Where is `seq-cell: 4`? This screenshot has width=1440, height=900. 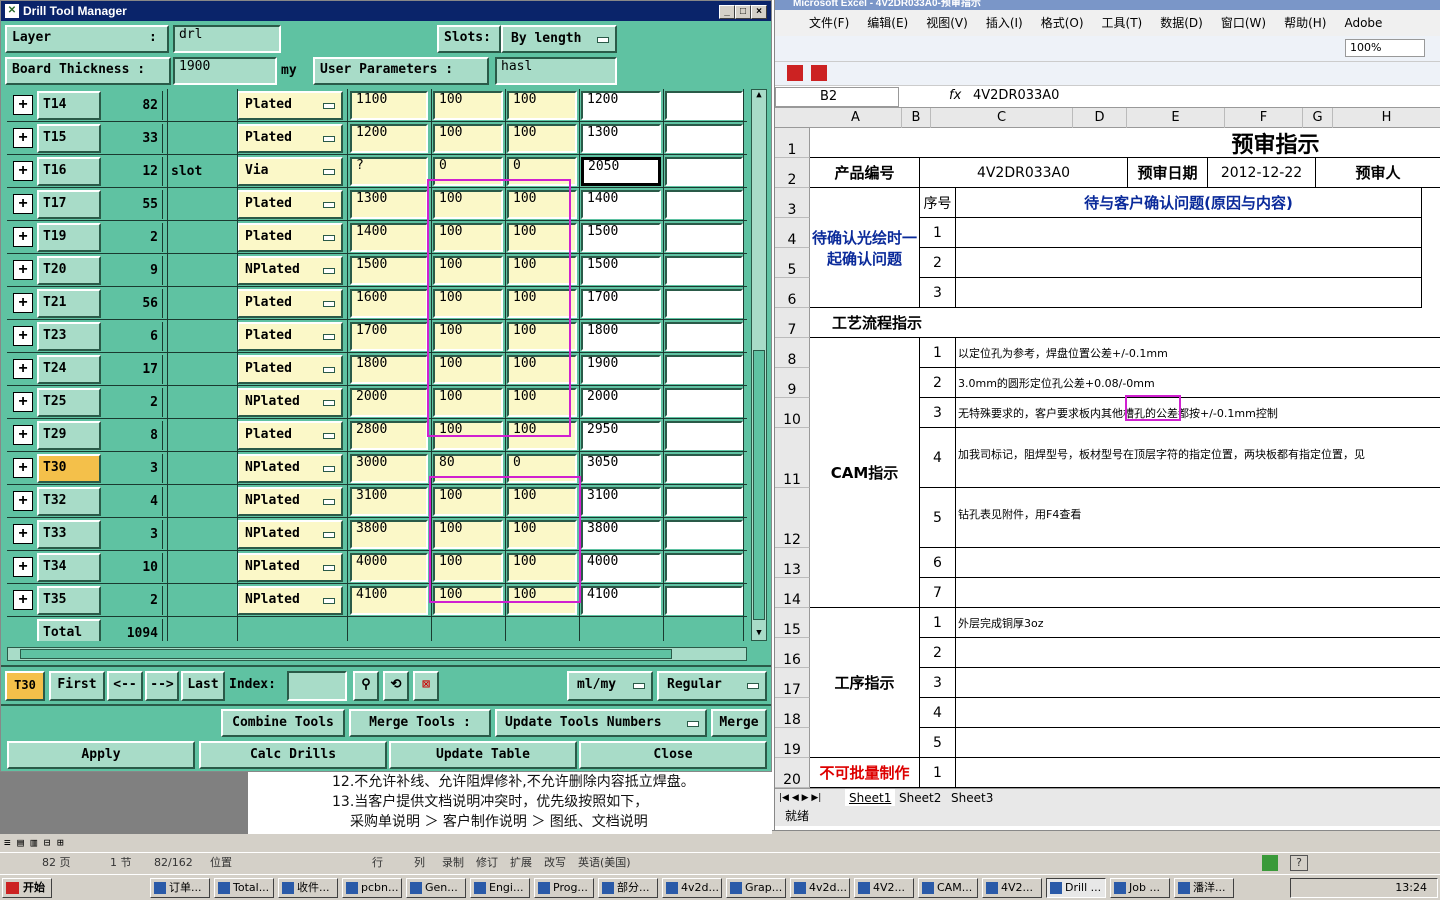
seq-cell: 4 is located at coordinates (938, 458).